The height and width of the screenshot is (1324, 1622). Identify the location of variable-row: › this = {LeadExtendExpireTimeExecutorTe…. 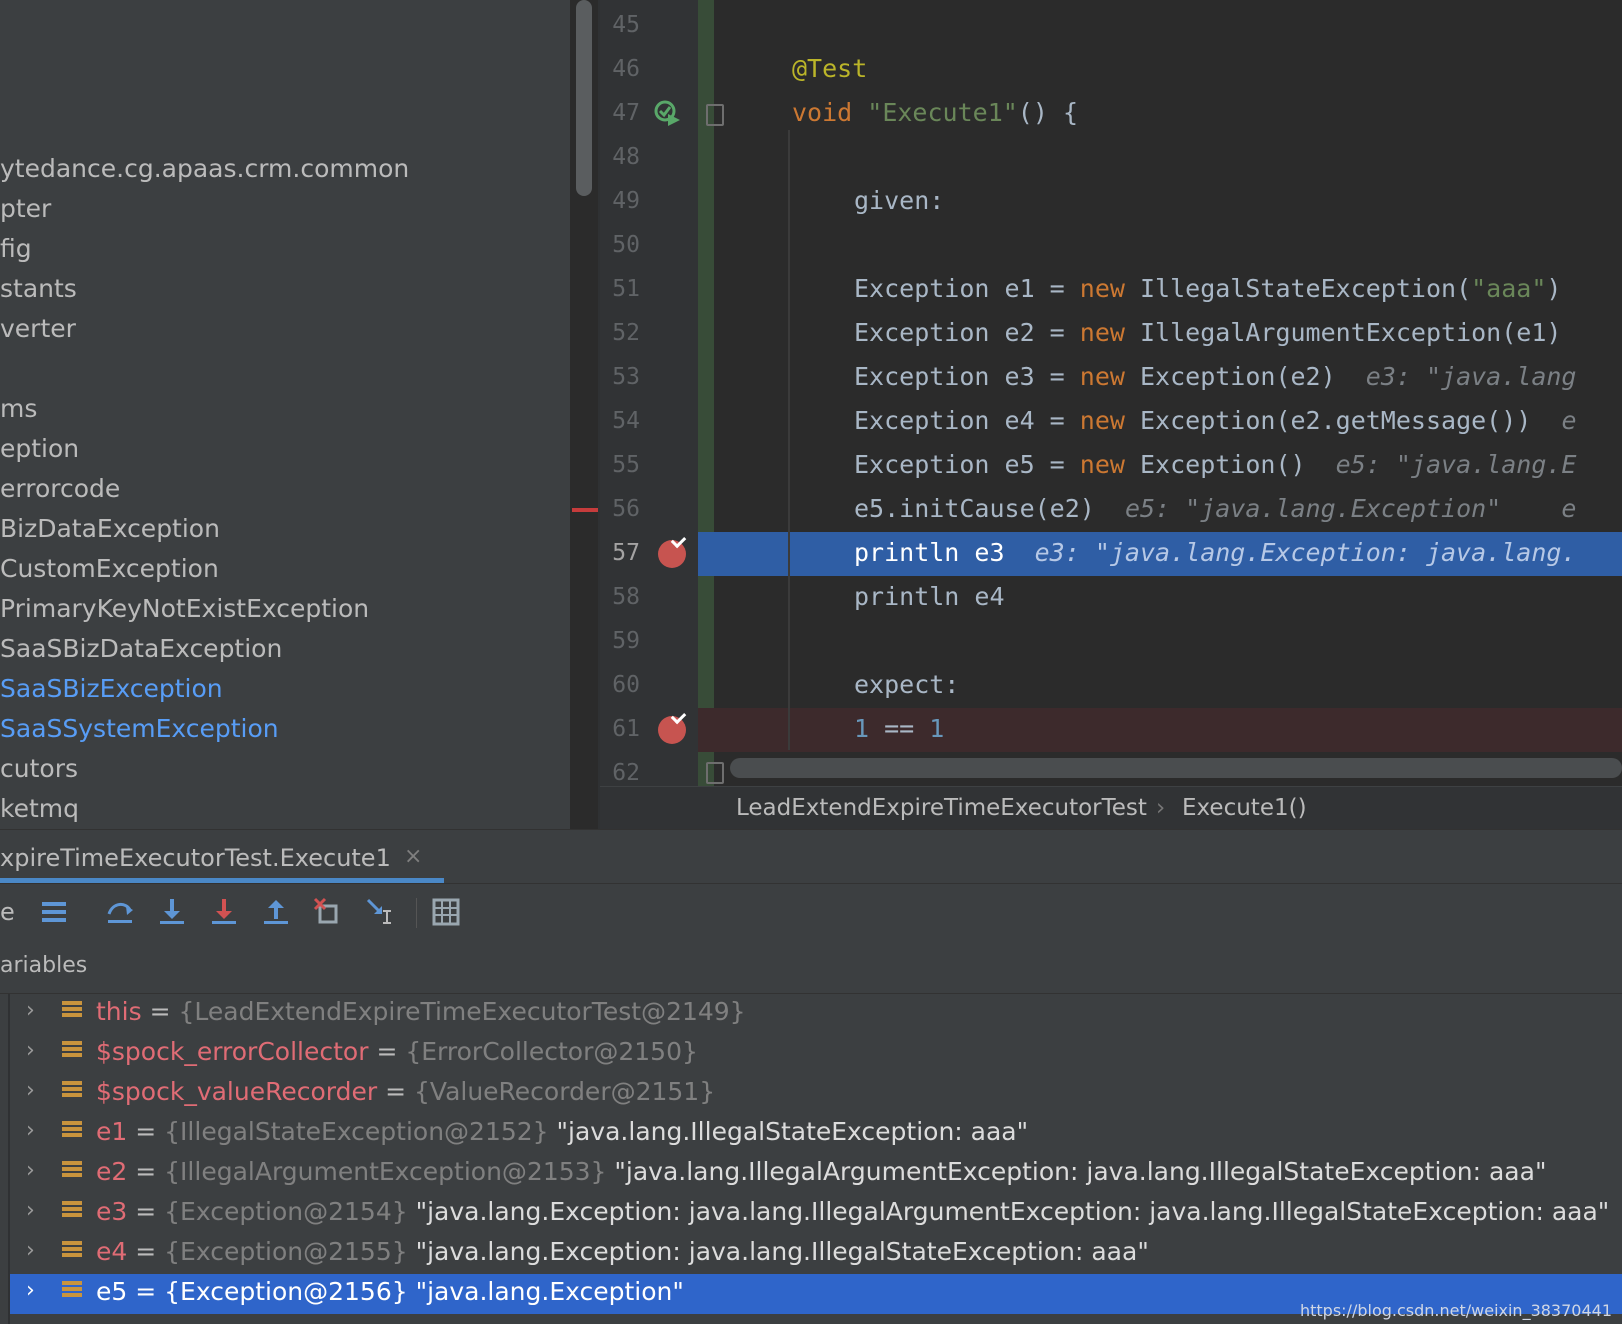
(816, 1014).